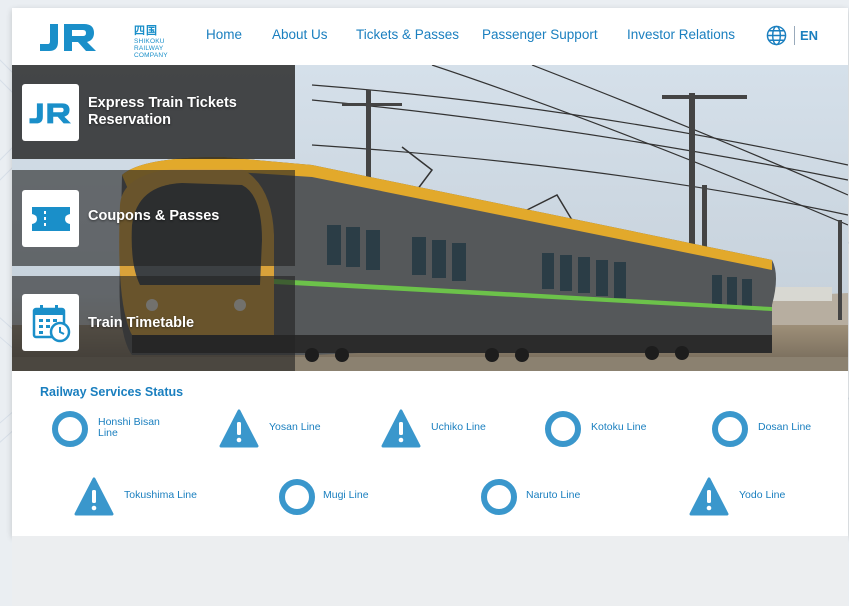  I want to click on status-dosan-line: Dosan Line, so click(770, 429).